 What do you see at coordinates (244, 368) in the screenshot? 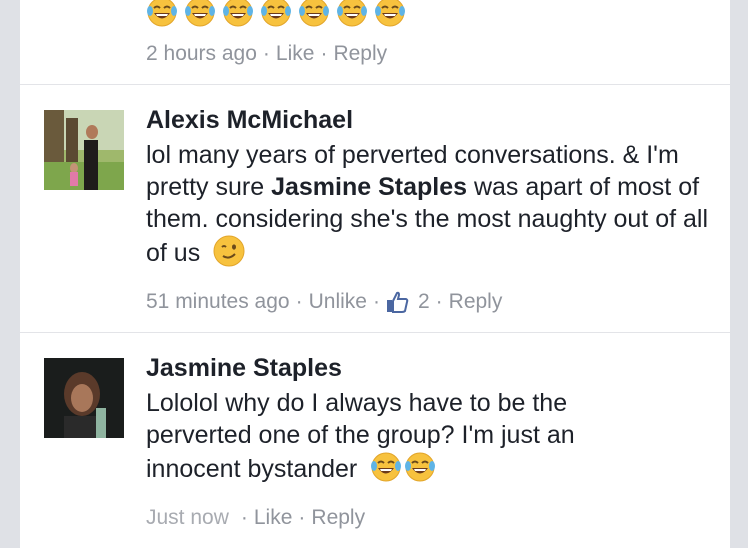
I see `author-name: Jasmine Staples` at bounding box center [244, 368].